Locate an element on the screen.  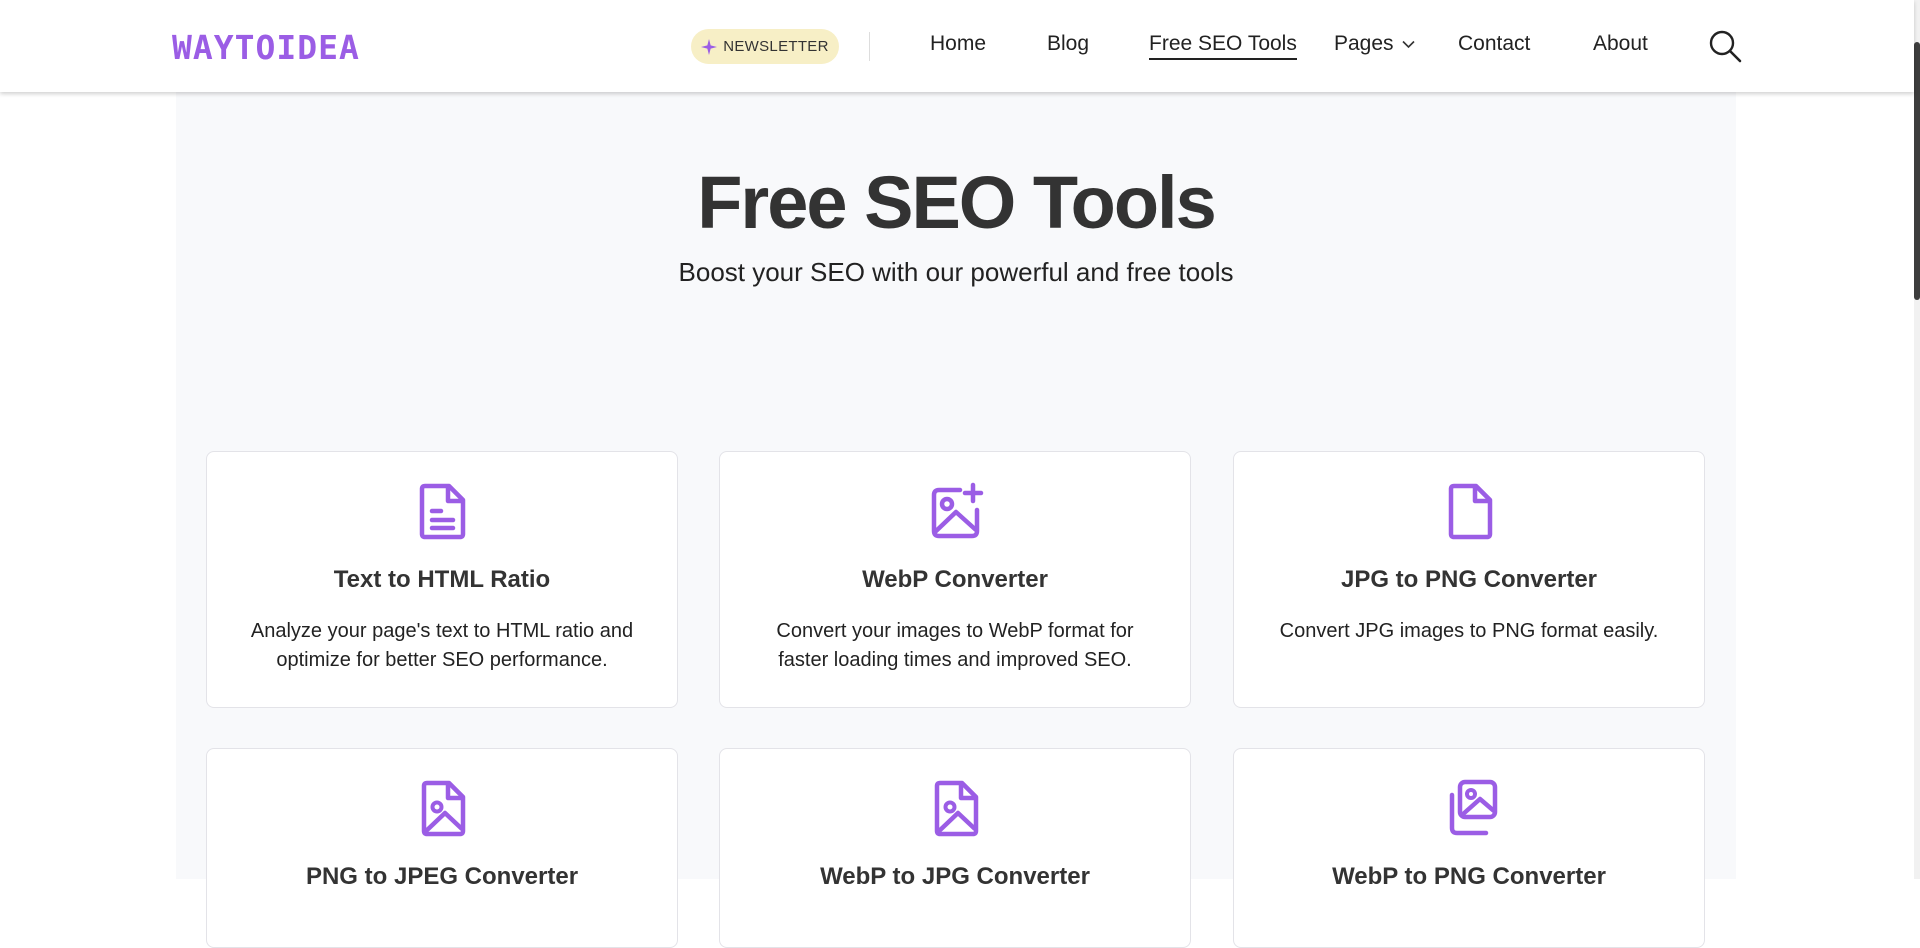
nav-pages-label: Pages is located at coordinates (1364, 43).